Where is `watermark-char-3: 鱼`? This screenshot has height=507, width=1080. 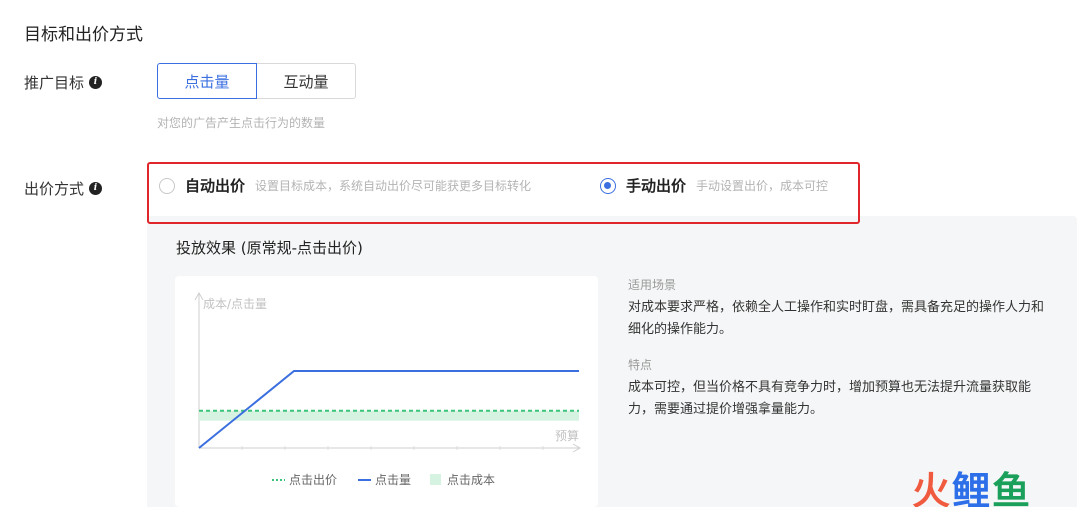
watermark-char-3: 鱼 is located at coordinates (1012, 488).